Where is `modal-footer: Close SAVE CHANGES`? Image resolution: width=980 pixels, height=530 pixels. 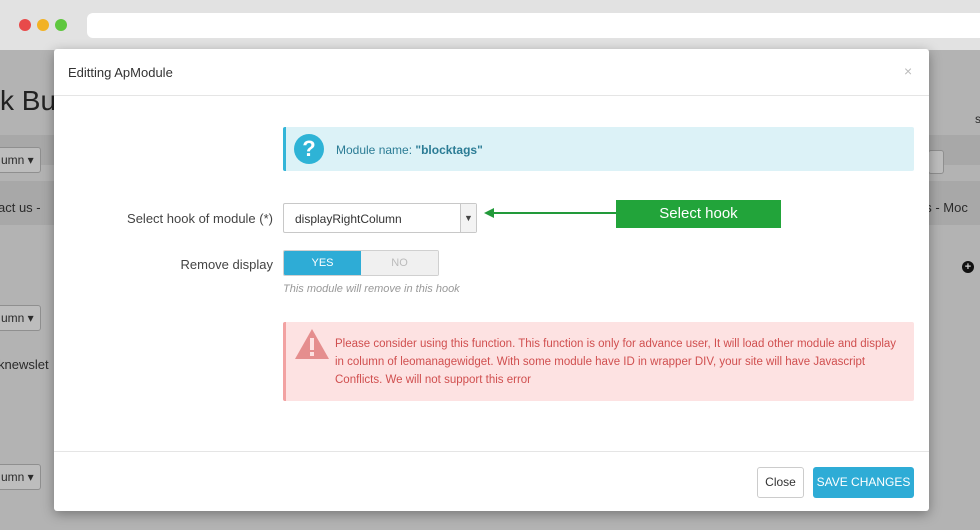
modal-footer: Close SAVE CHANGES is located at coordinates (491, 481).